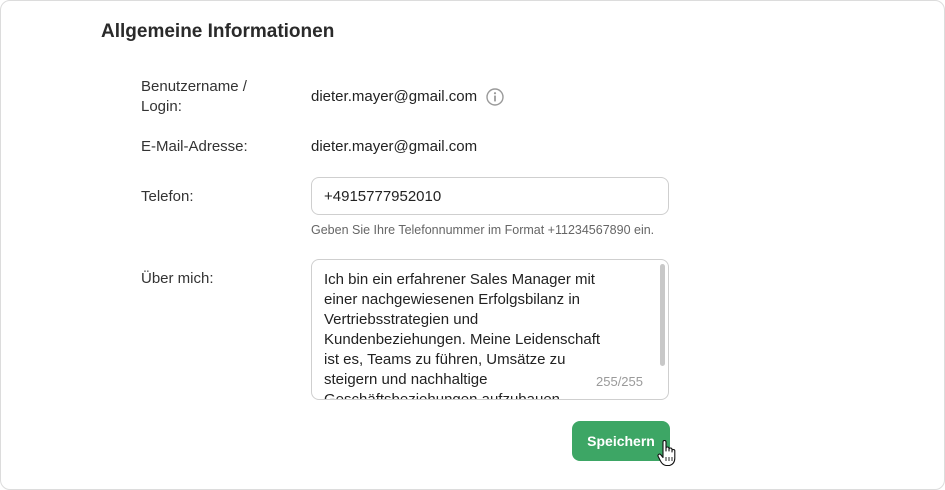  What do you see at coordinates (167, 196) in the screenshot?
I see `phone-label: Telefon:` at bounding box center [167, 196].